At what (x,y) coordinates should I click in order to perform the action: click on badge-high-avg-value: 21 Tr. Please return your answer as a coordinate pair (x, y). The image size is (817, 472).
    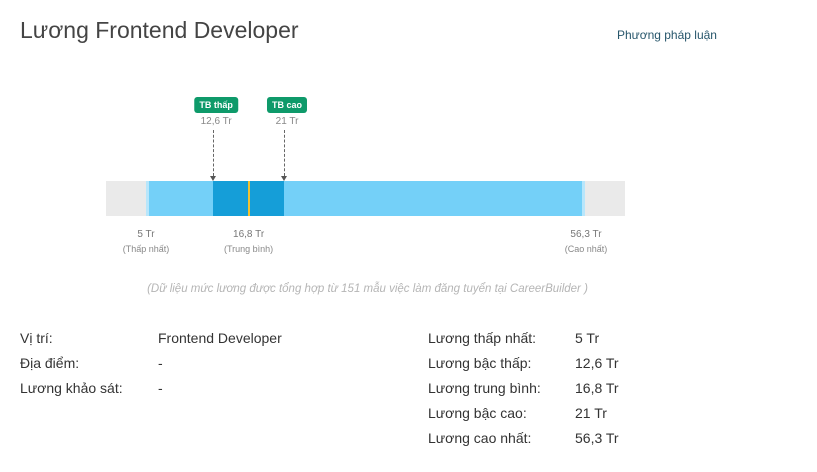
    Looking at the image, I should click on (287, 121).